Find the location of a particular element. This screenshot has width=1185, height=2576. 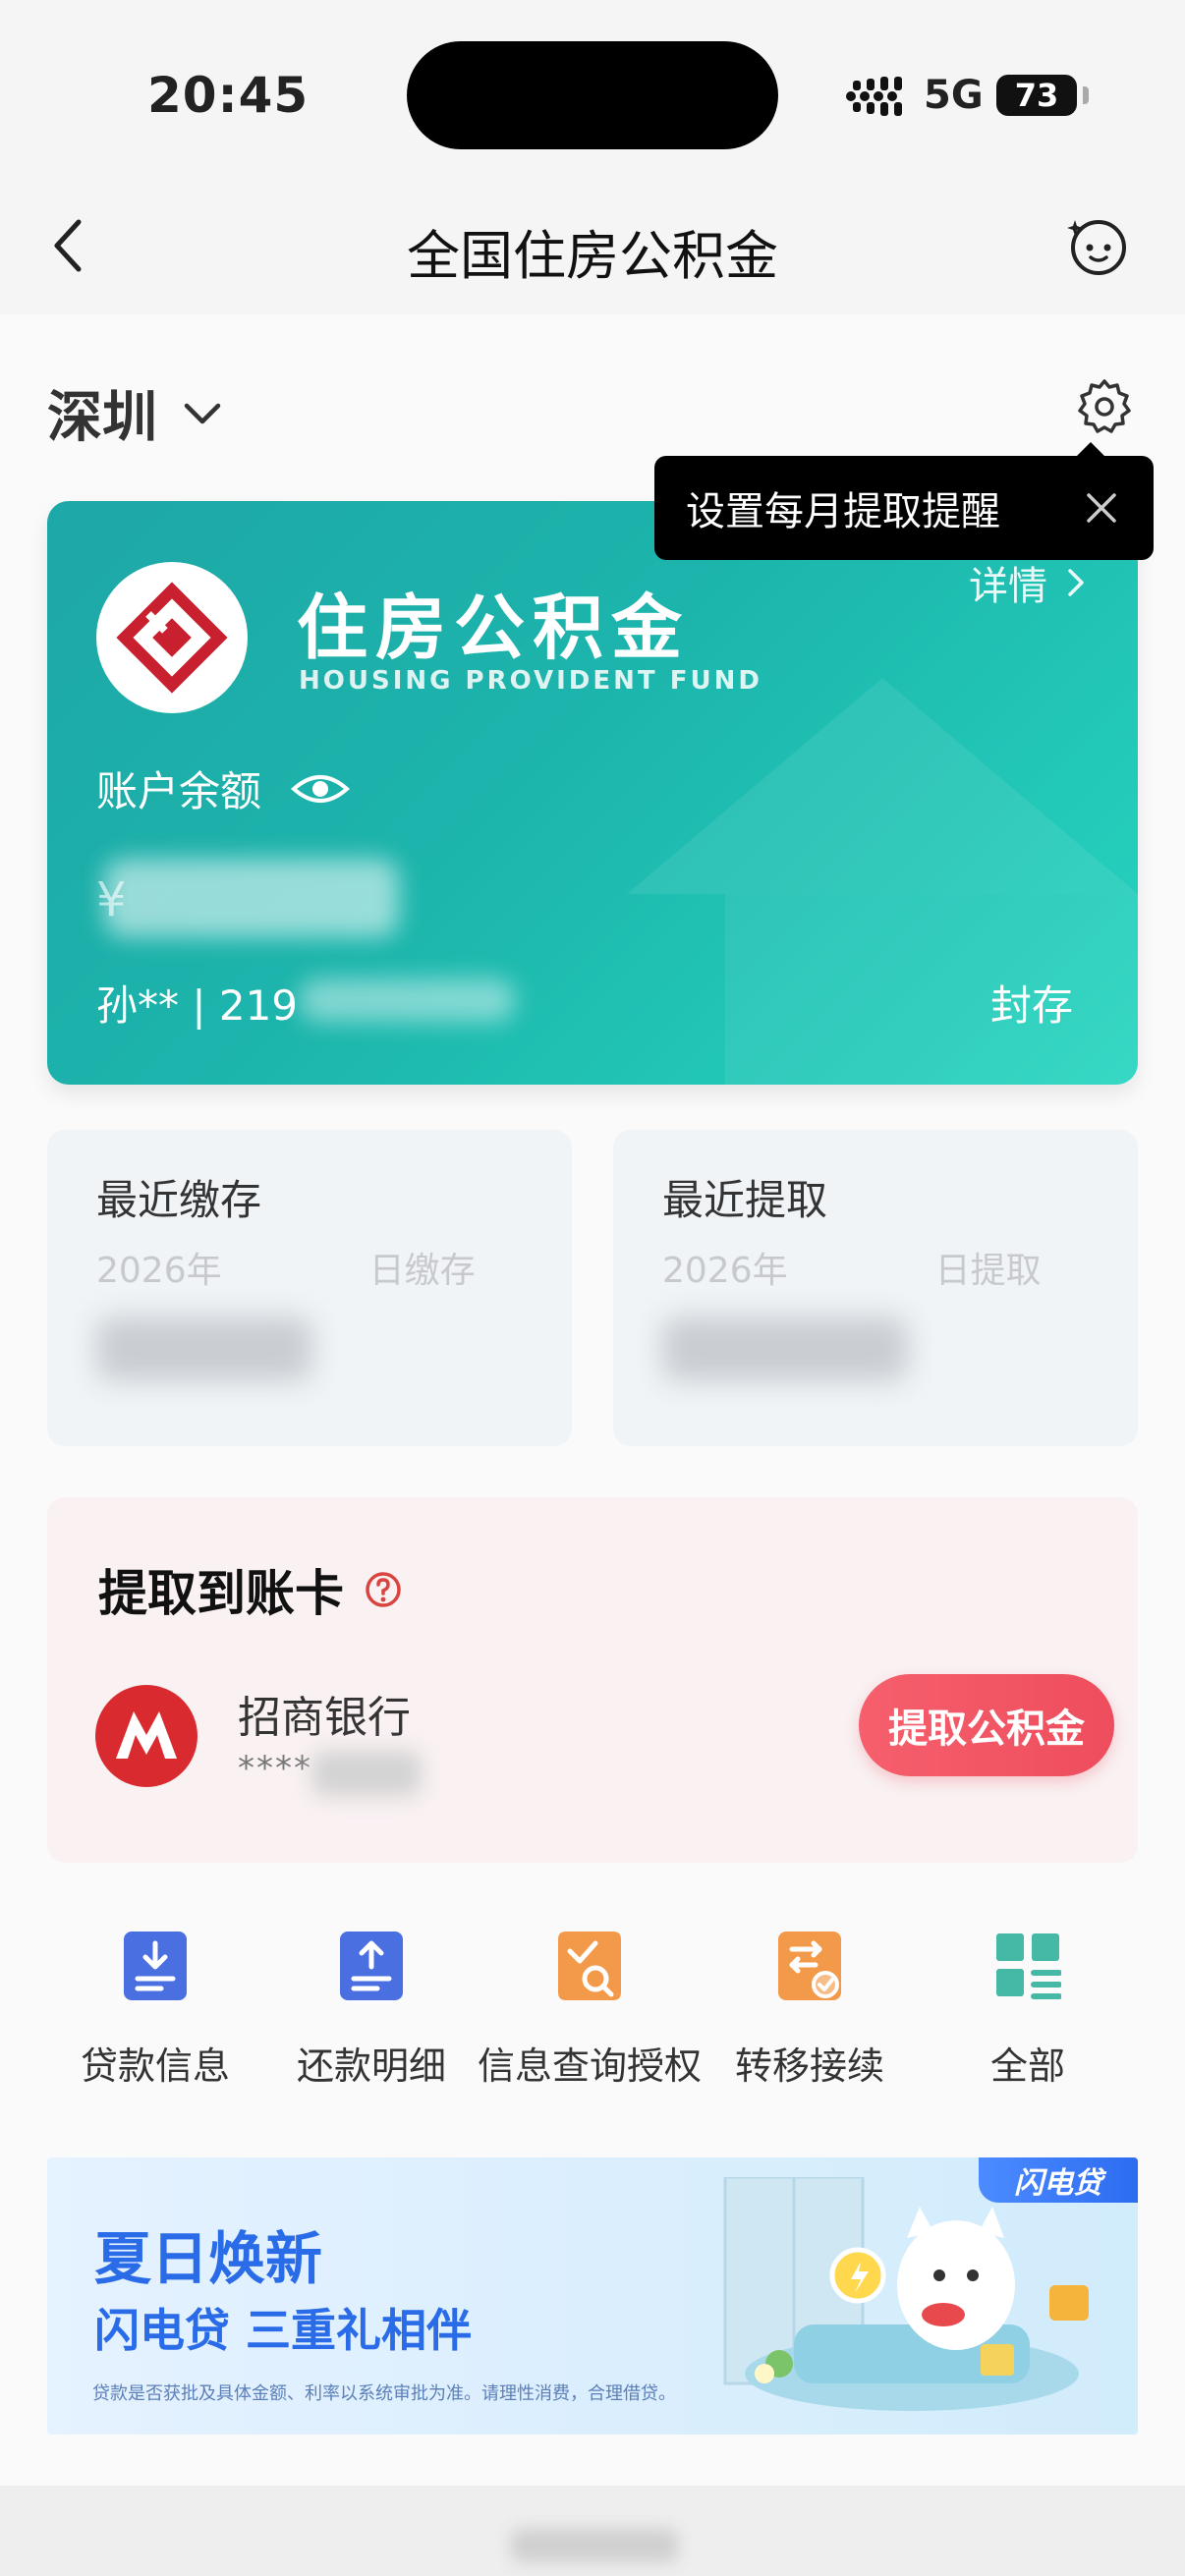

card-title: 住房公积金 is located at coordinates (494, 627).